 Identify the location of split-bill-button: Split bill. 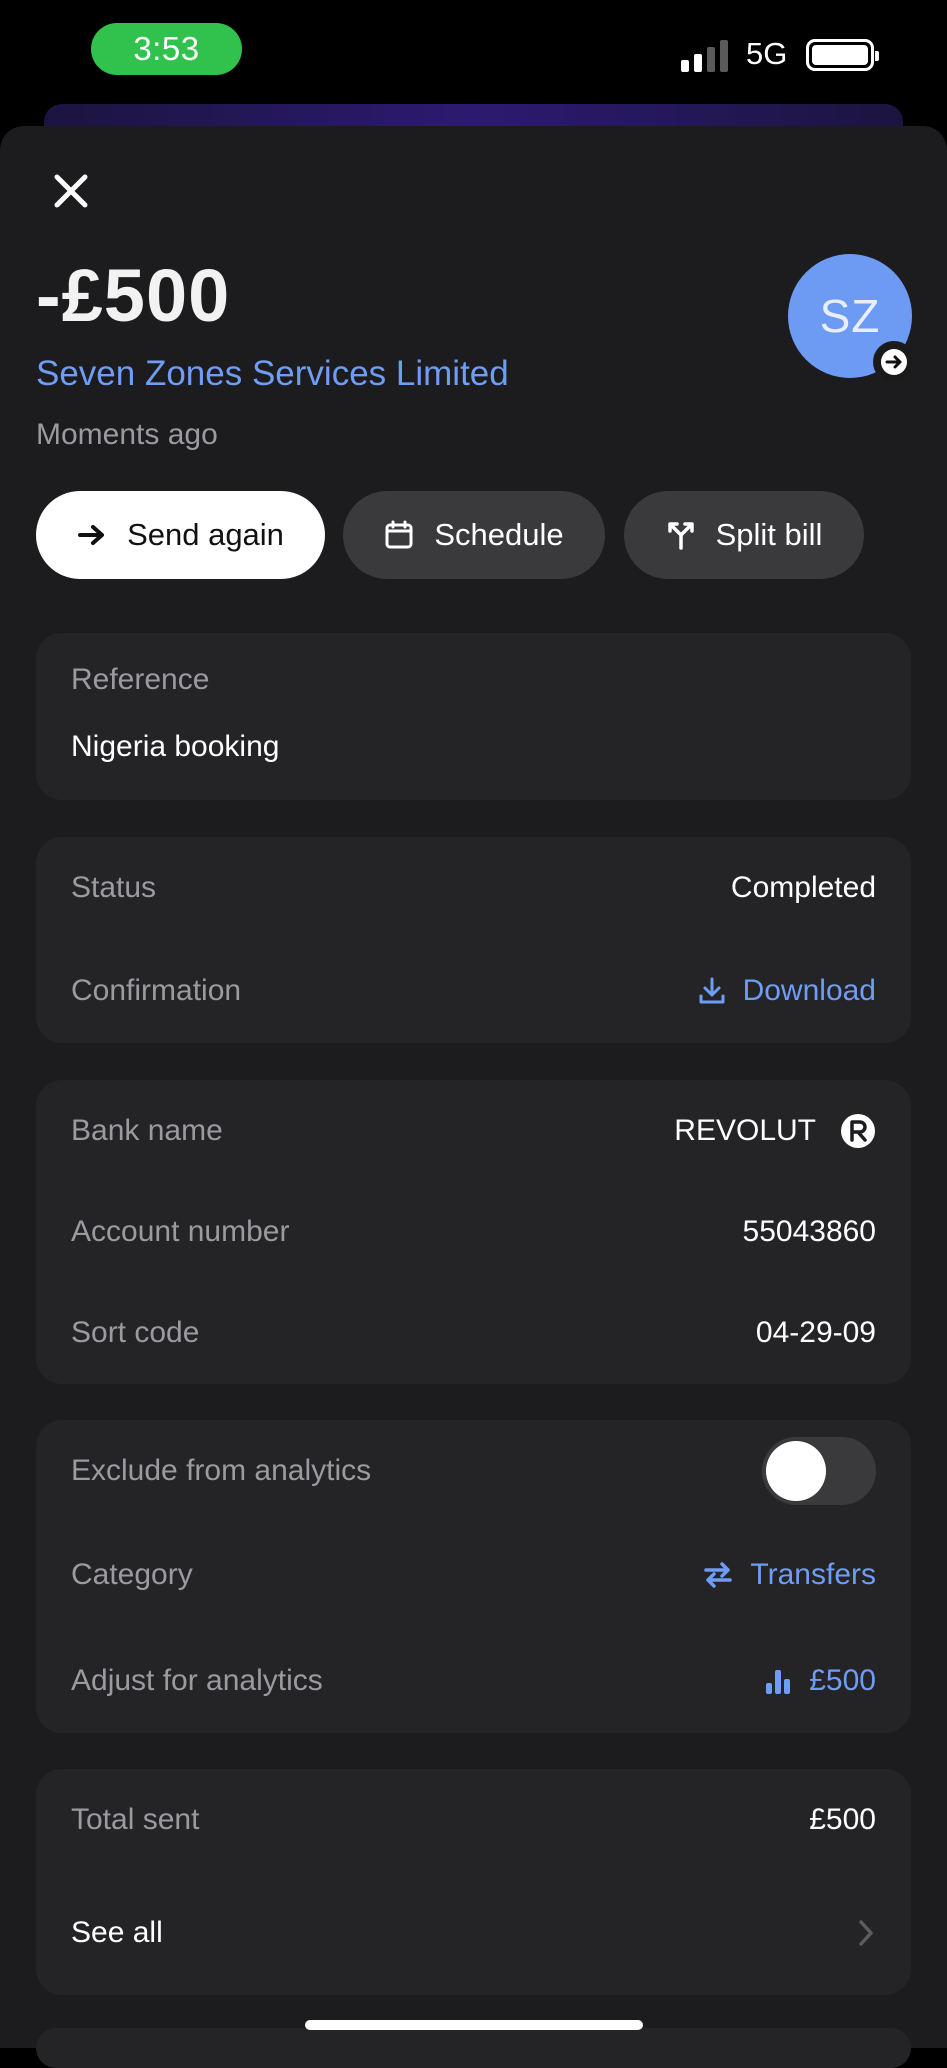
(744, 535).